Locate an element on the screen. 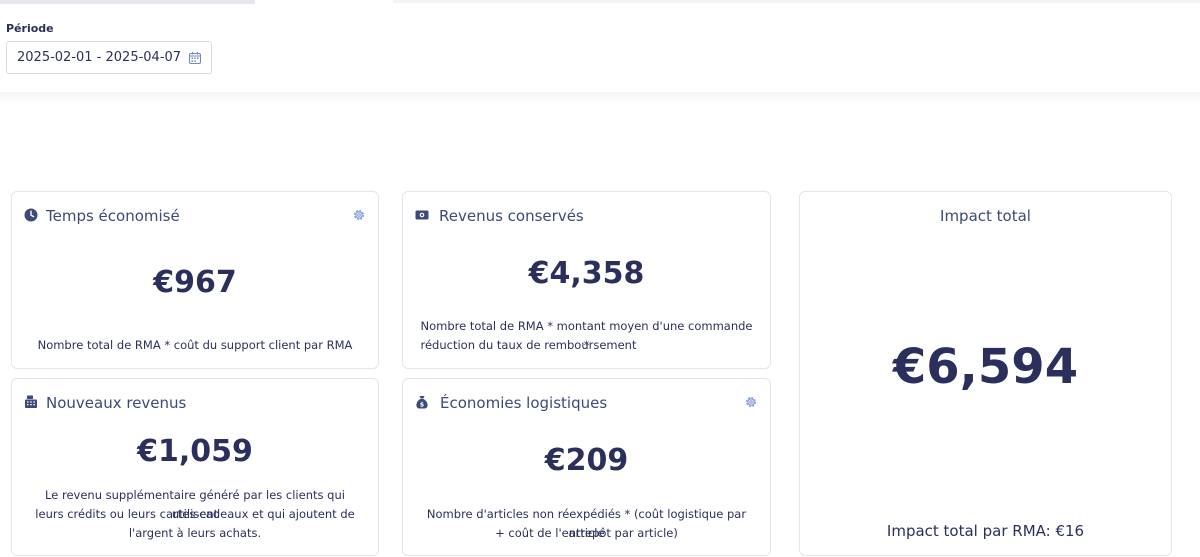 The image size is (1200, 557). retained-revenue-title: Revenus conservés is located at coordinates (511, 216).